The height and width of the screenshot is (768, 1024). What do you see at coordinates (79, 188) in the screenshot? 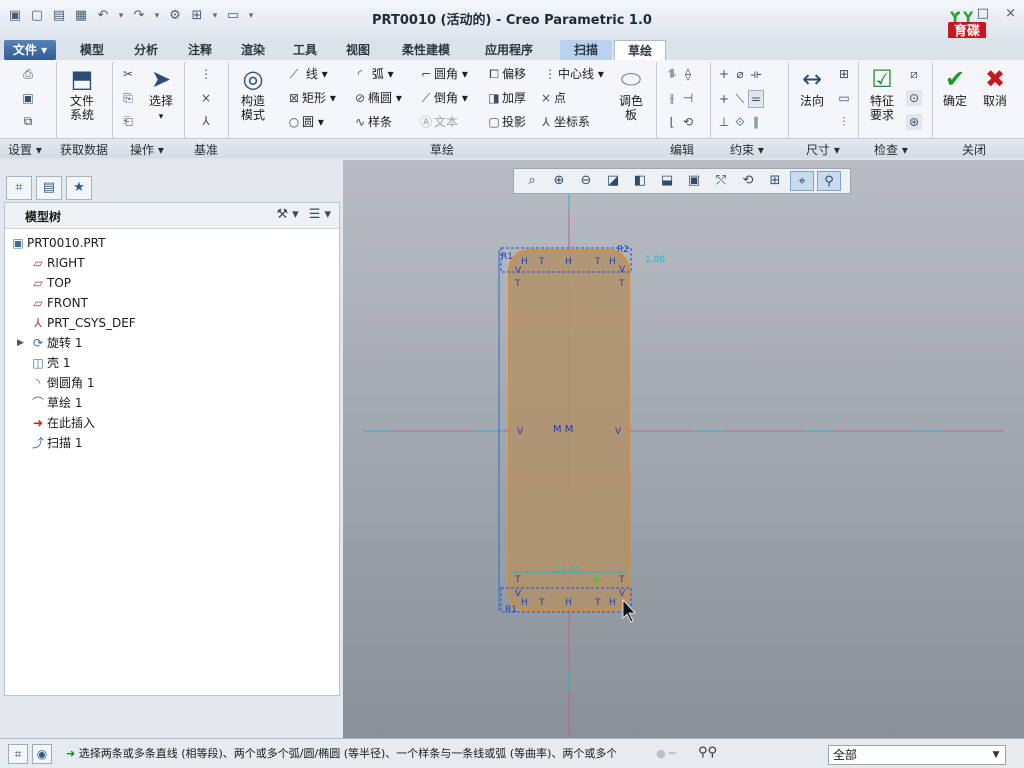
I see `favorites-tab: ★` at bounding box center [79, 188].